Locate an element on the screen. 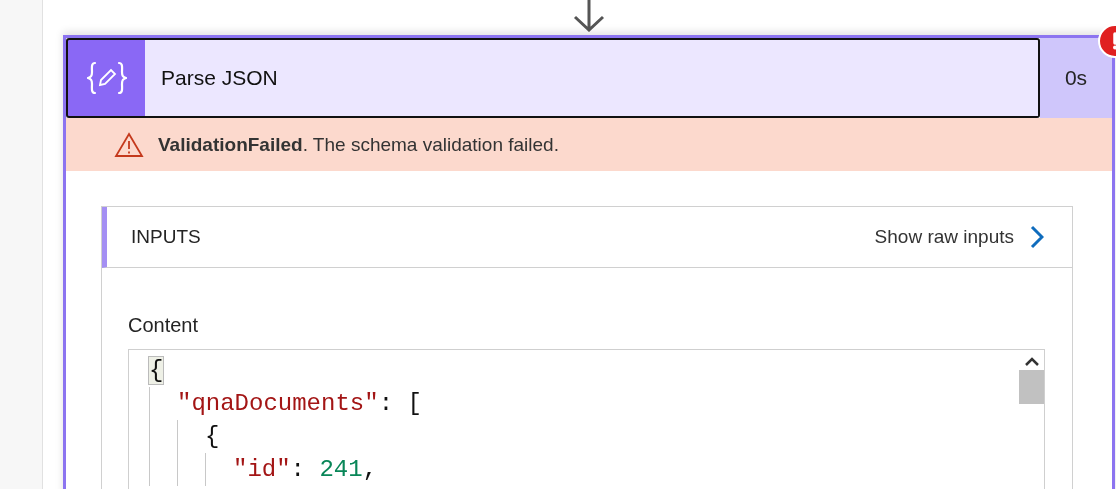  code-token: "id" is located at coordinates (262, 469).